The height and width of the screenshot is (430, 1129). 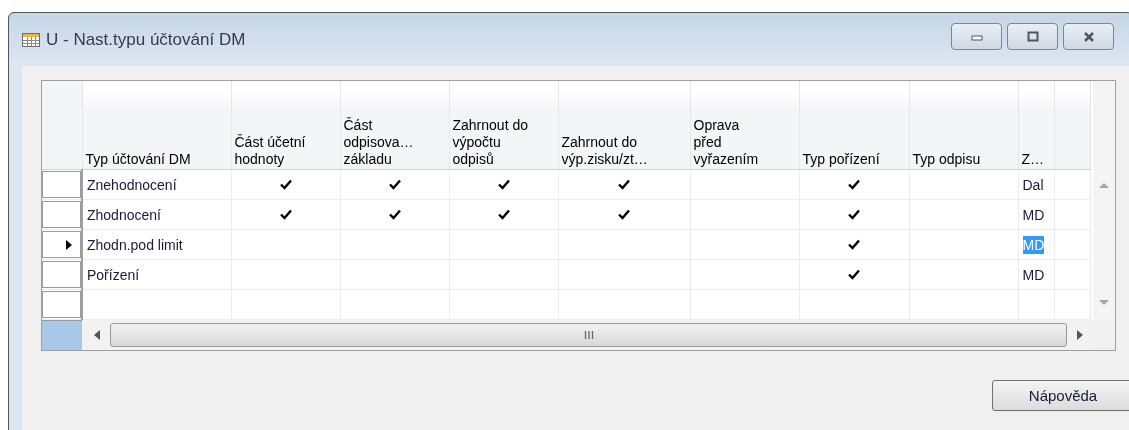 I want to click on table-cell: Pořízení, so click(x=113, y=274).